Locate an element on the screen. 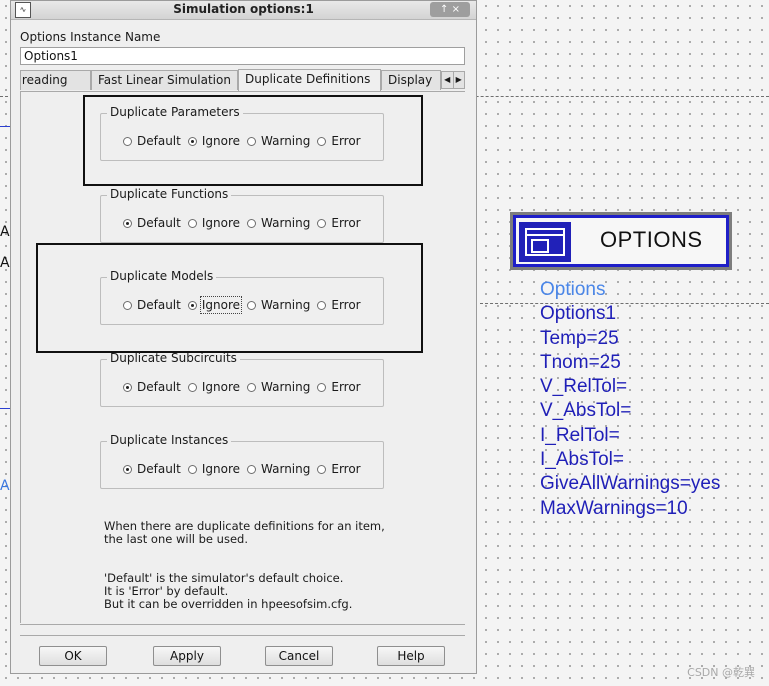 The height and width of the screenshot is (686, 769). cancel-button: Cancel is located at coordinates (299, 656).